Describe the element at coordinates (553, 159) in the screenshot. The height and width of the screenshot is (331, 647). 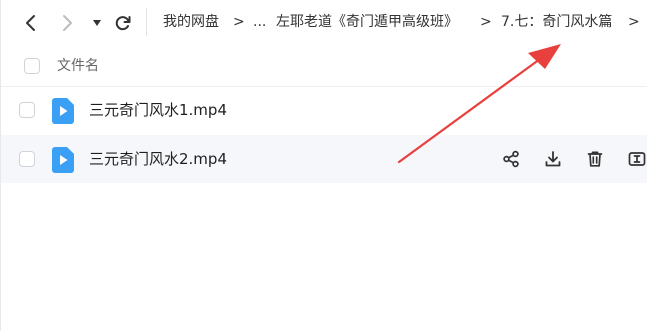
I see `download-icon` at that location.